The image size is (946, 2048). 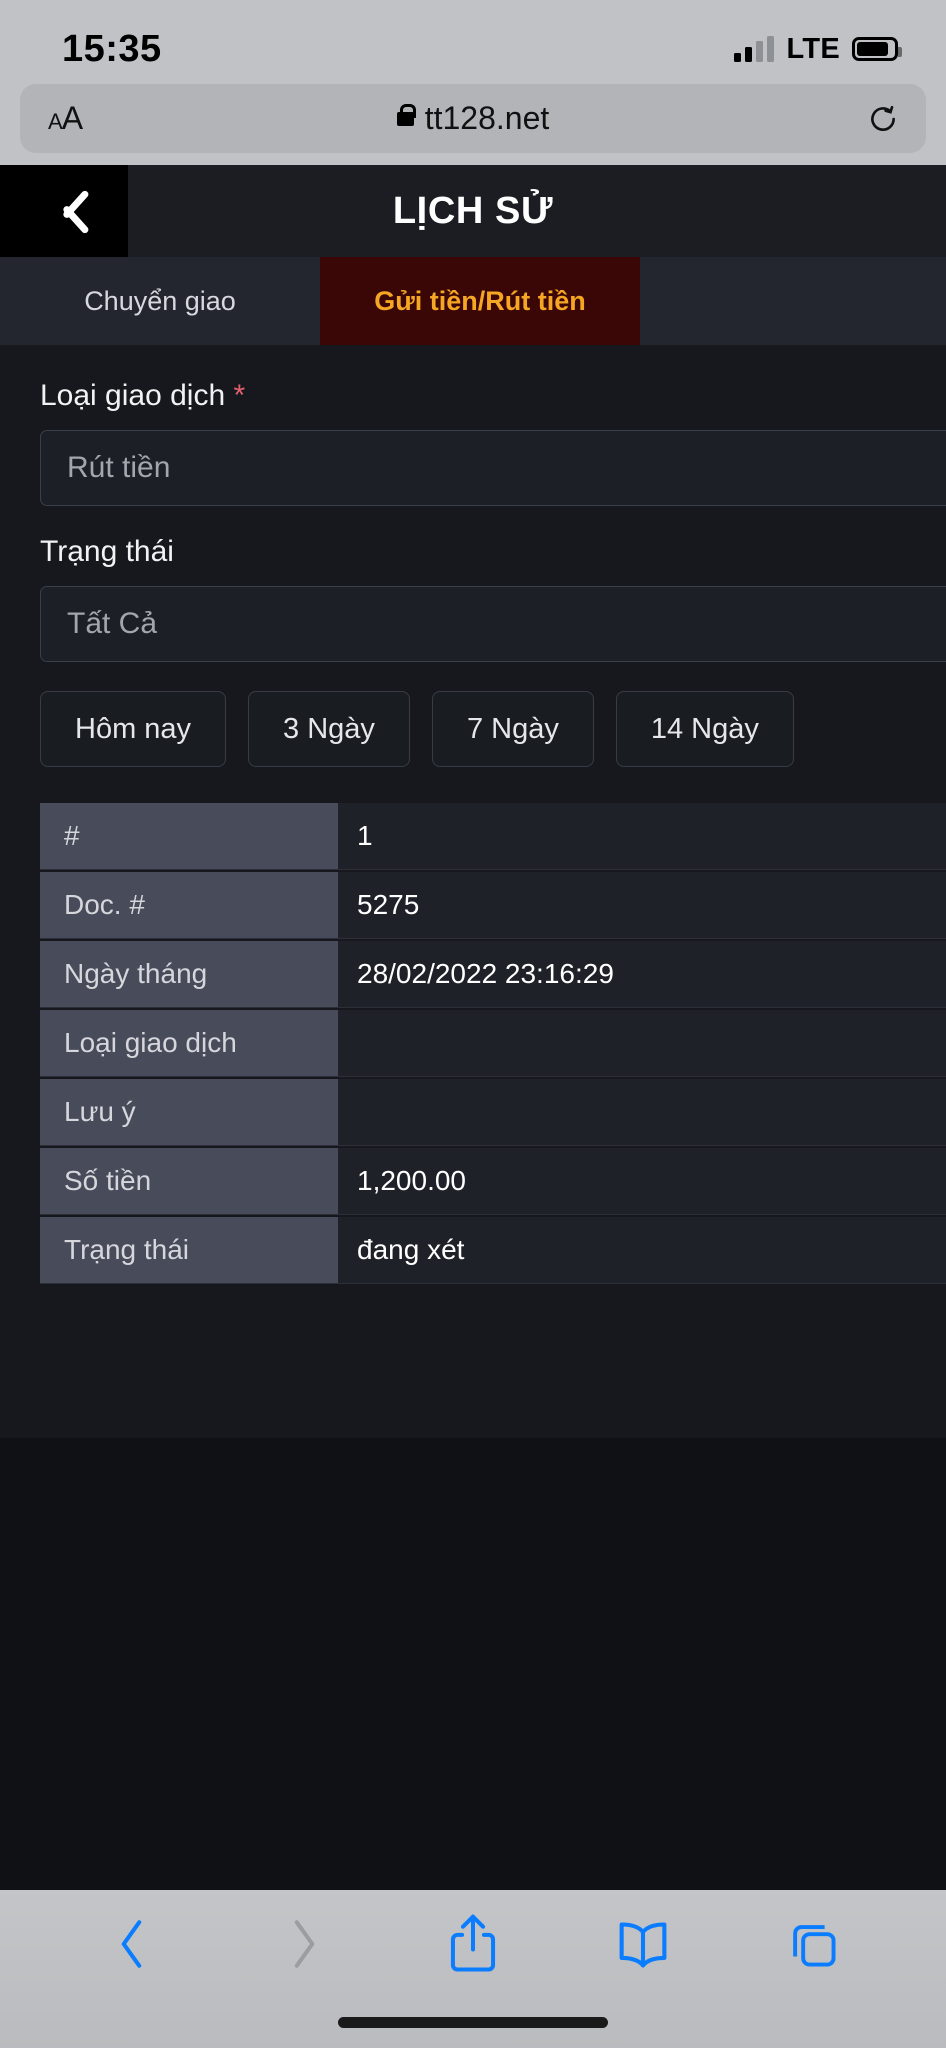 What do you see at coordinates (704, 729) in the screenshot?
I see `range-button-14-days: 14 Ngày` at bounding box center [704, 729].